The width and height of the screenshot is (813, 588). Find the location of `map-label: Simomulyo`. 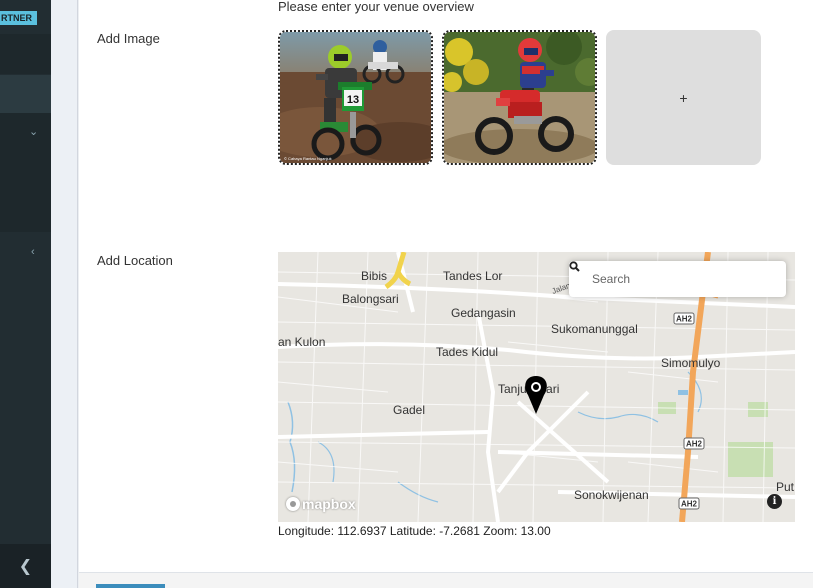

map-label: Simomulyo is located at coordinates (691, 363).